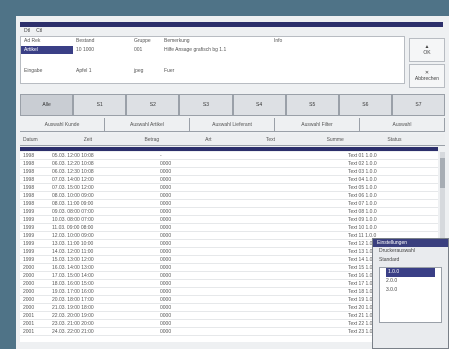  I want to click on table-row: 1998 08.03. 10:00 09:00 0000 Text 06 1.0.0, so click(229, 196).